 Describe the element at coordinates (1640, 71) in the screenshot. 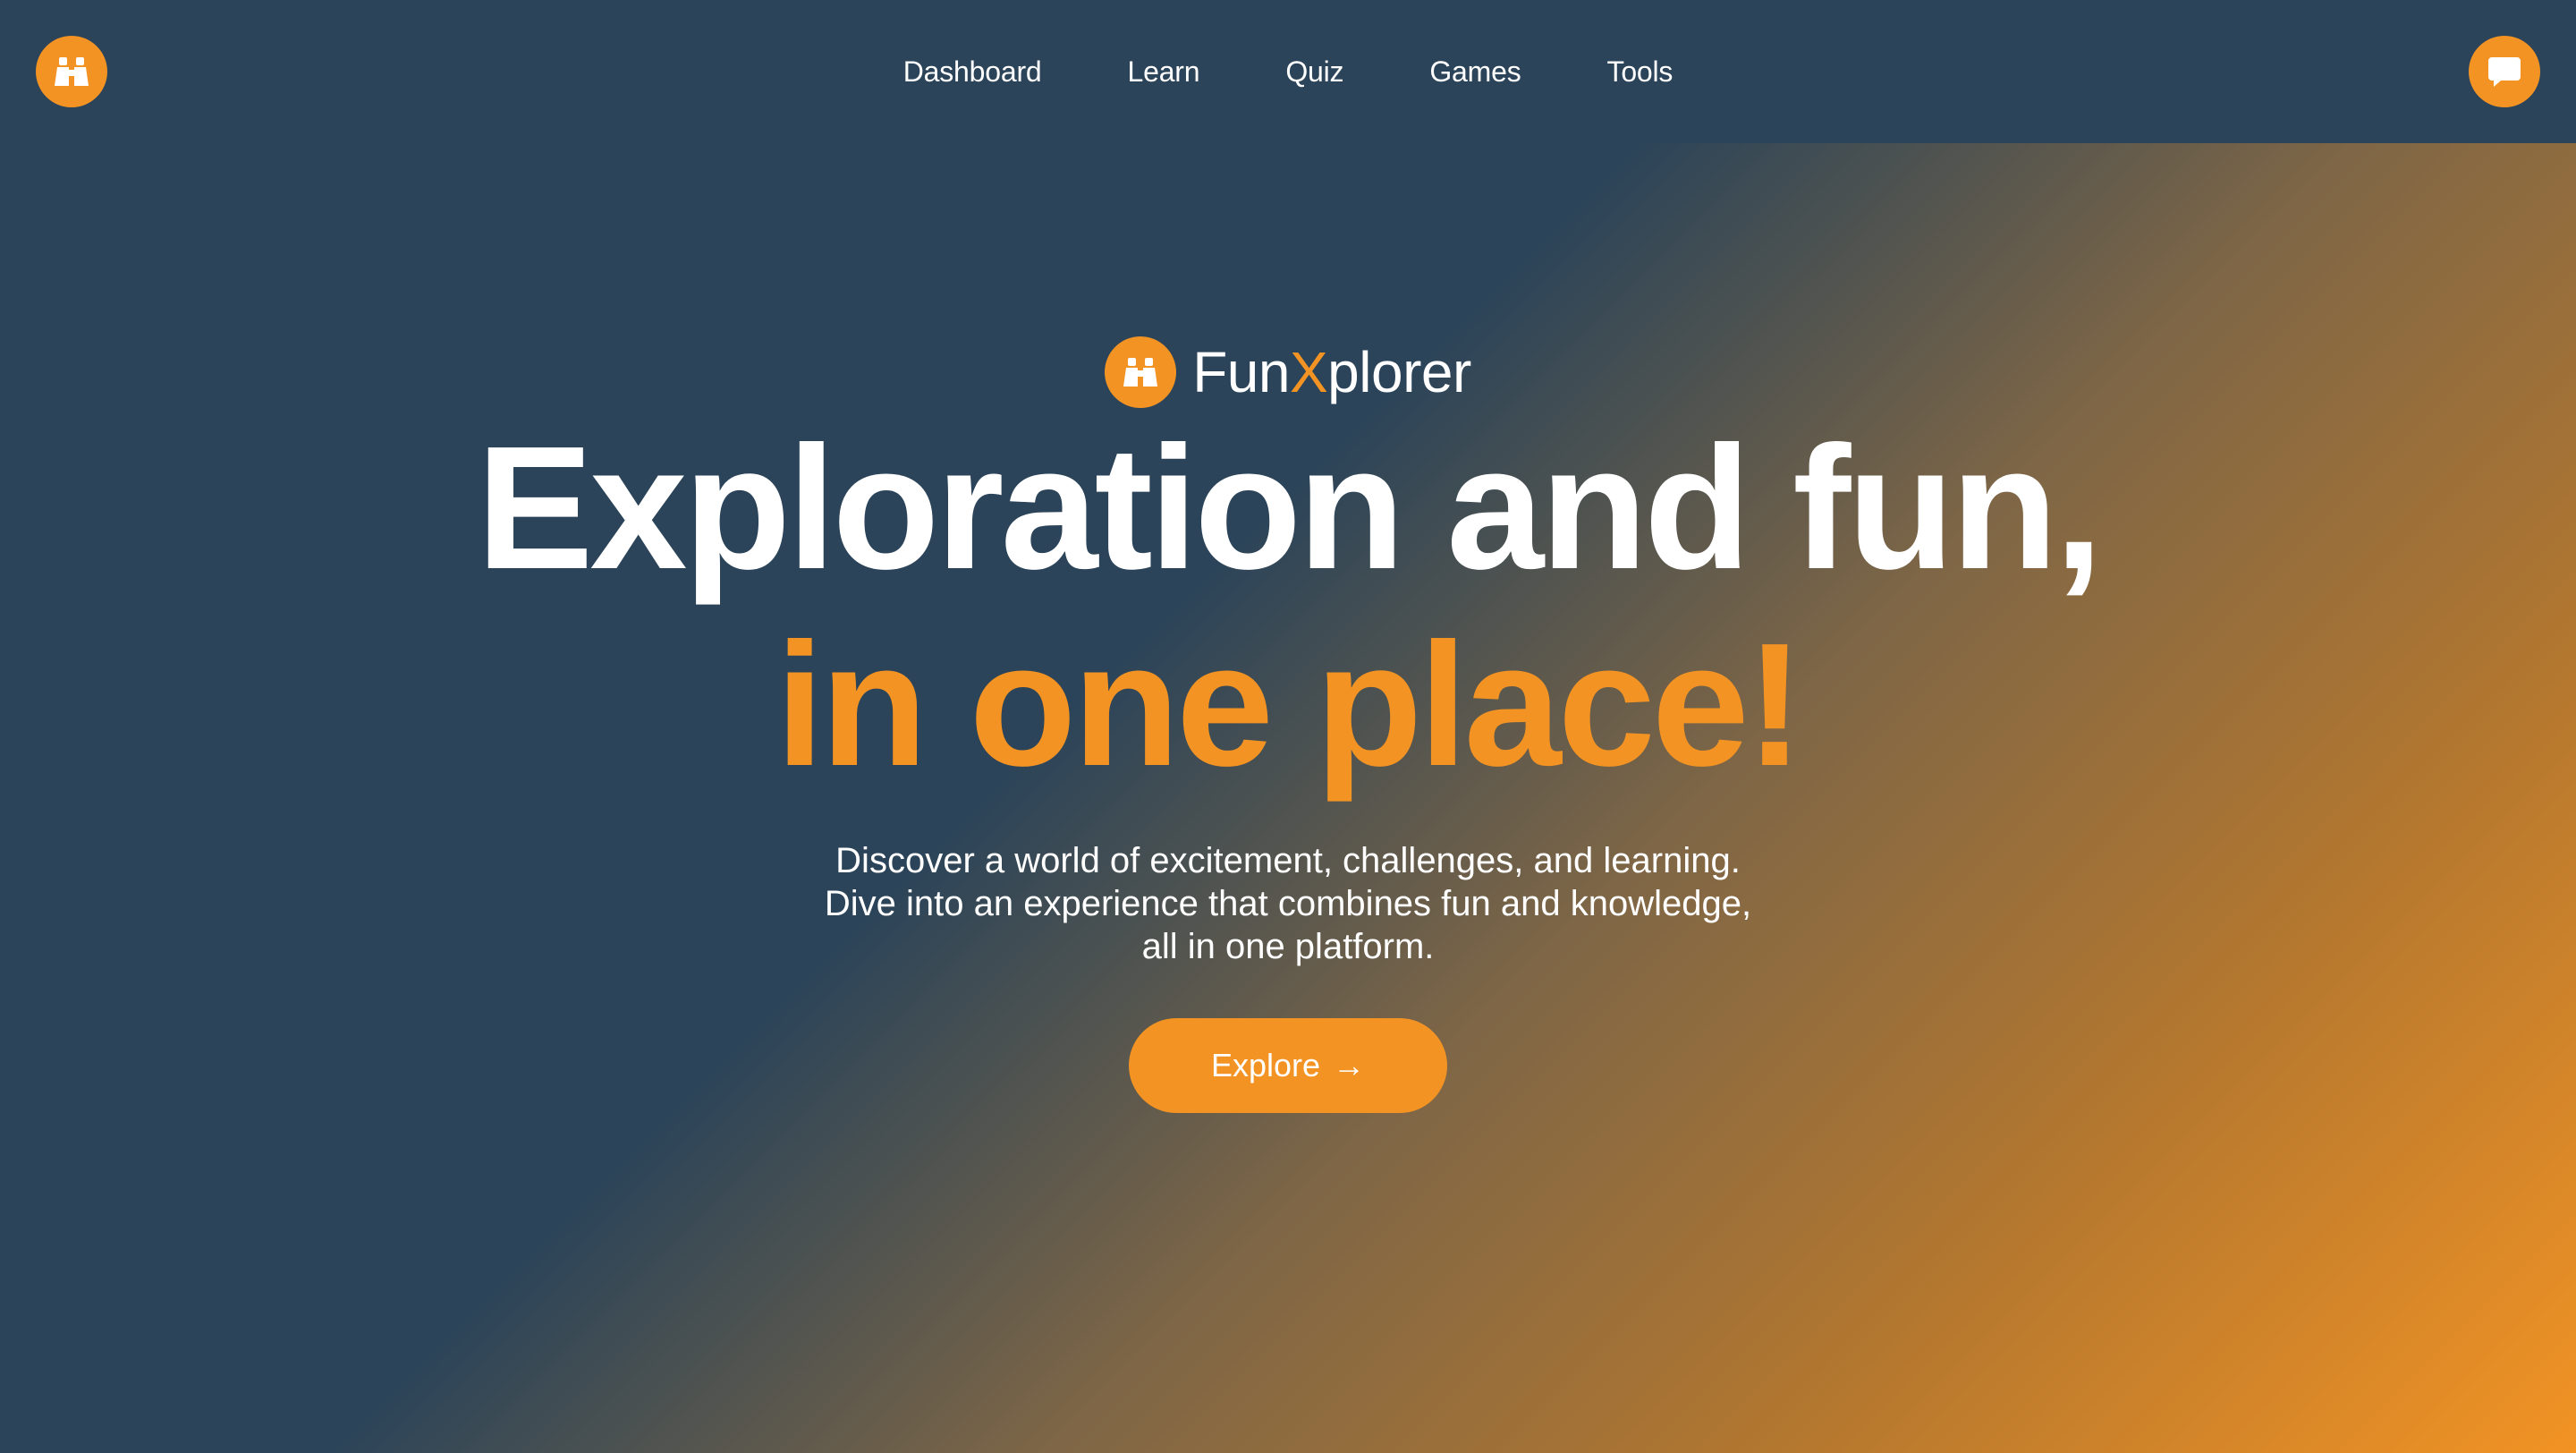

I see `nav-tools: Tools` at that location.